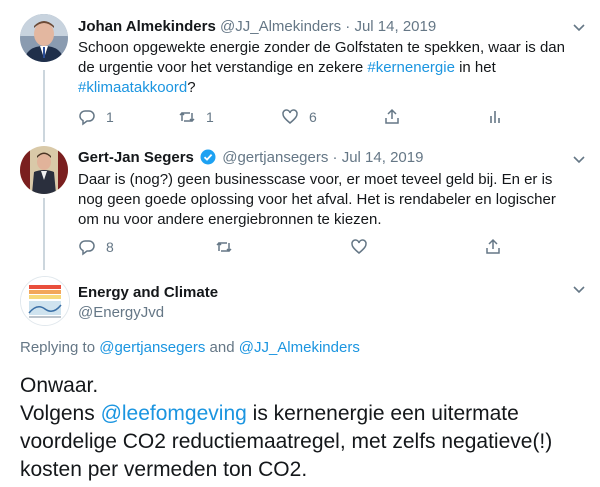  Describe the element at coordinates (222, 347) in the screenshot. I see `replying-and: and` at that location.